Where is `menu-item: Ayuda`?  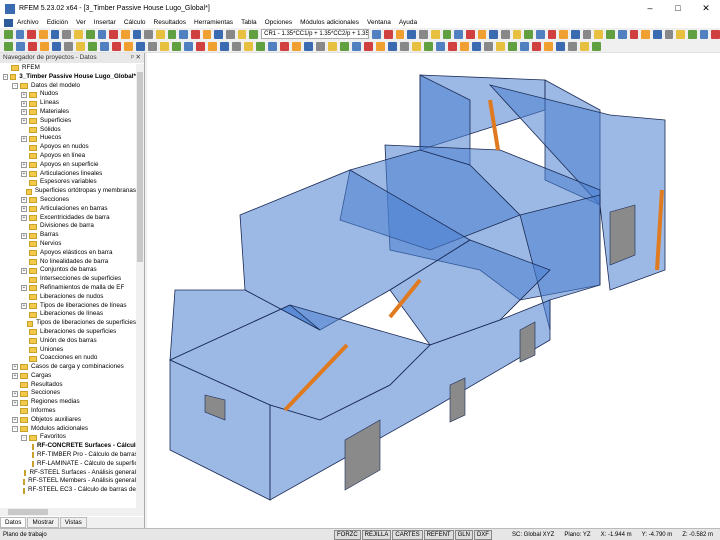 menu-item: Ayuda is located at coordinates (408, 22).